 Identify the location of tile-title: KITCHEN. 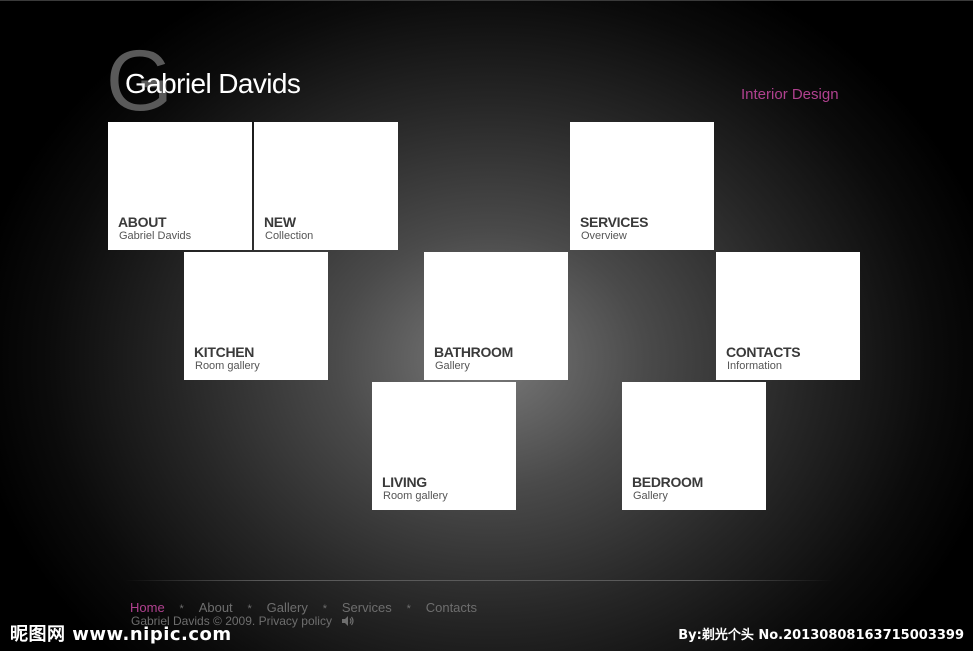
(224, 352).